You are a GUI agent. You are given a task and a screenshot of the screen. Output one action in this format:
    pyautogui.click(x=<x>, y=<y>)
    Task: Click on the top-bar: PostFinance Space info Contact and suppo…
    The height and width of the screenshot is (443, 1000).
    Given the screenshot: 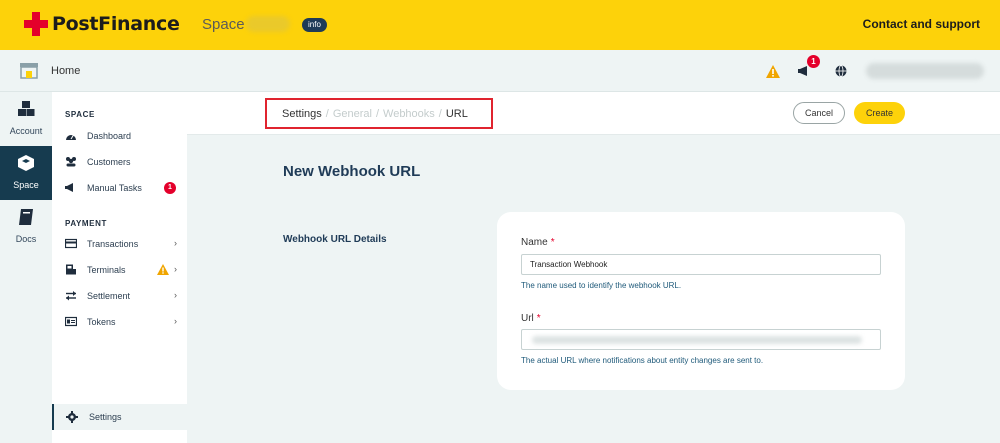 What is the action you would take?
    pyautogui.click(x=500, y=25)
    